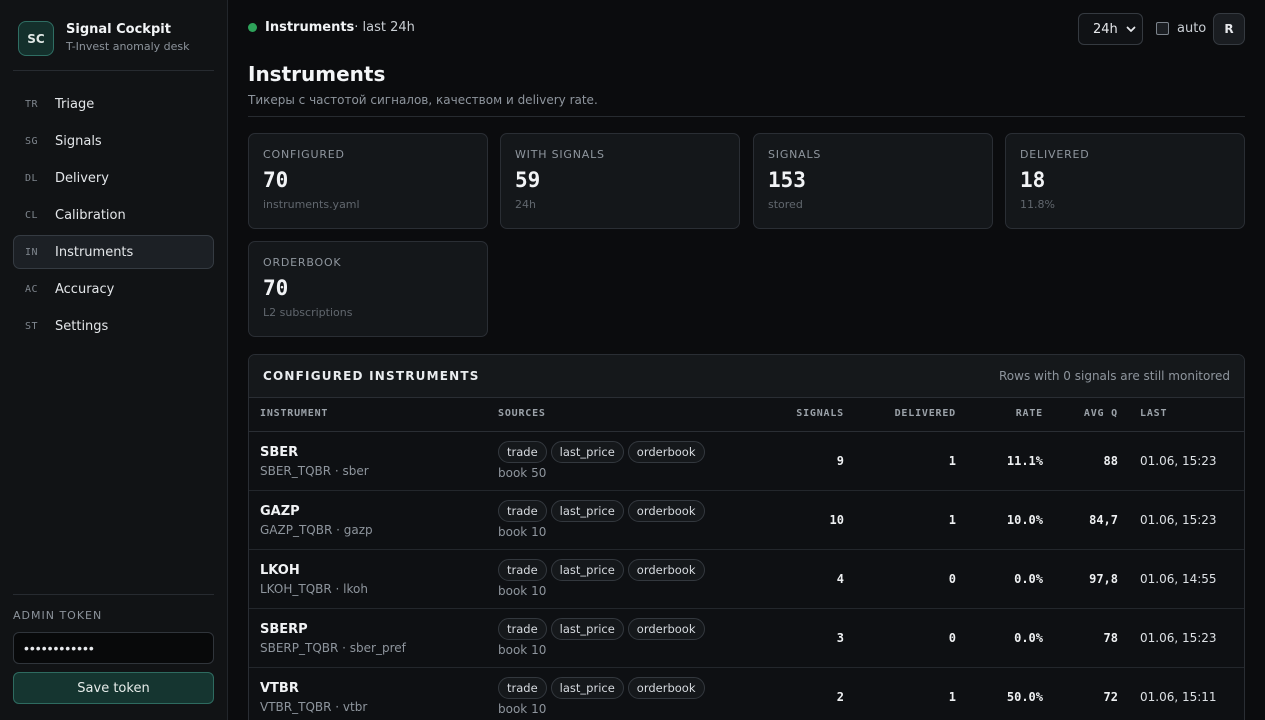  Describe the element at coordinates (113, 141) in the screenshot. I see `sidebar-item-signals: SG Signals` at that location.